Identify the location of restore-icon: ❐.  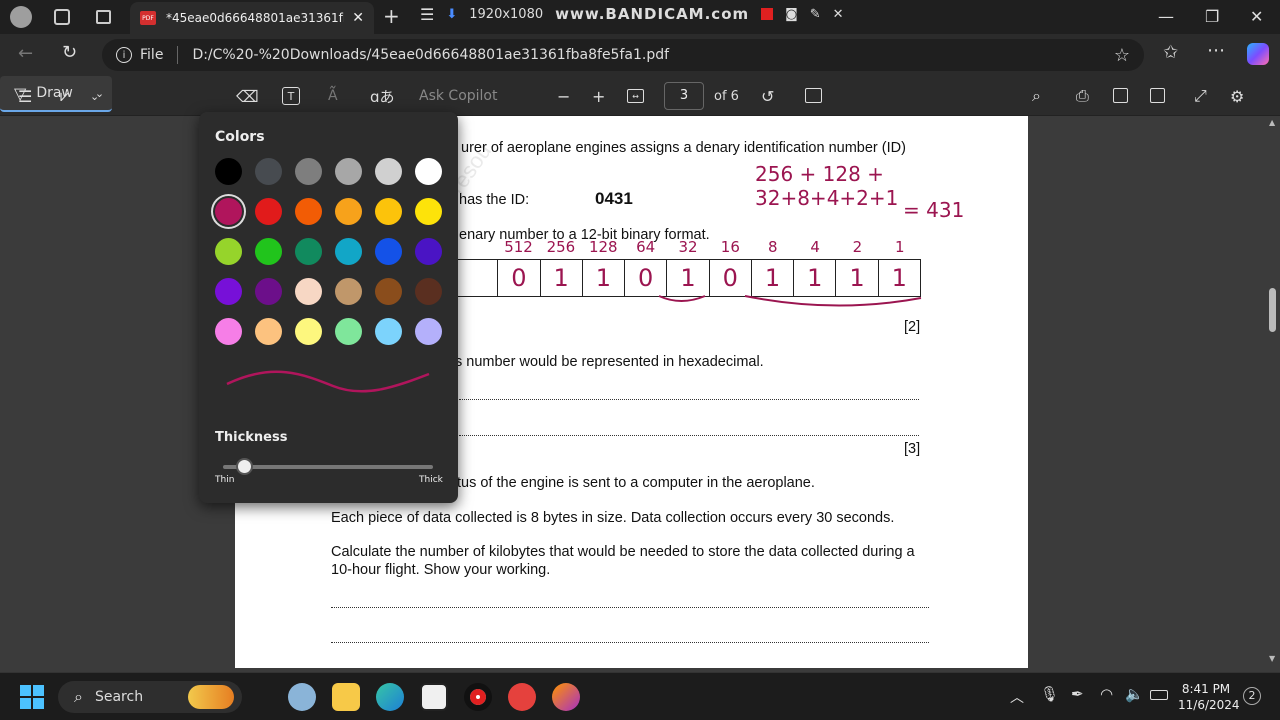
(1212, 16).